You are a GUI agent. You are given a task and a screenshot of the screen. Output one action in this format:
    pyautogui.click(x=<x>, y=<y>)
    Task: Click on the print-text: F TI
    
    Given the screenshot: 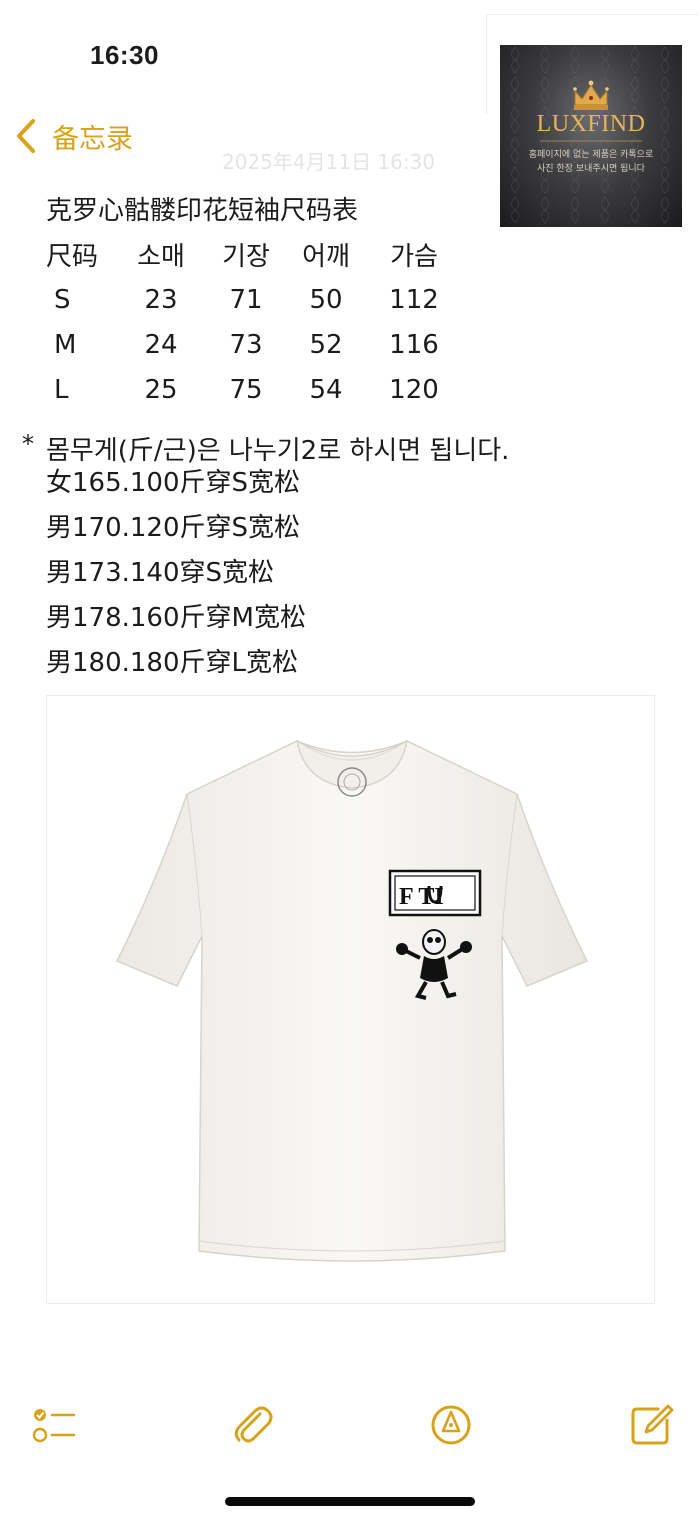 What is the action you would take?
    pyautogui.click(x=421, y=897)
    